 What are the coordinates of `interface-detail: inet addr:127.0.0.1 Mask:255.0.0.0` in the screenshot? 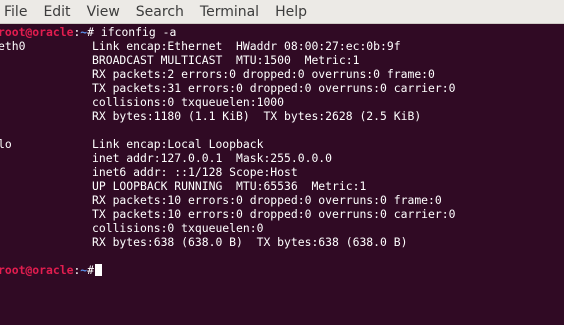 It's located at (212, 158).